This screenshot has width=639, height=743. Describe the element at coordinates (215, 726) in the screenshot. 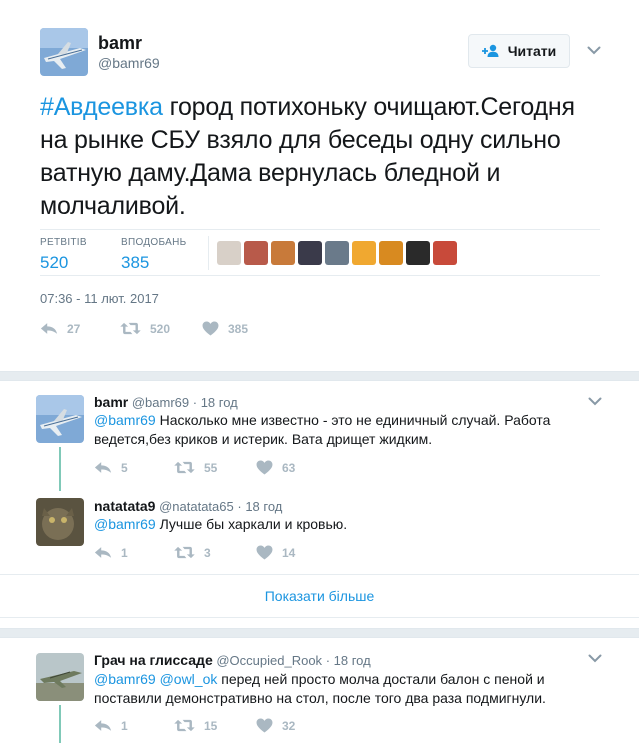

I see `retweet-button: 15` at that location.